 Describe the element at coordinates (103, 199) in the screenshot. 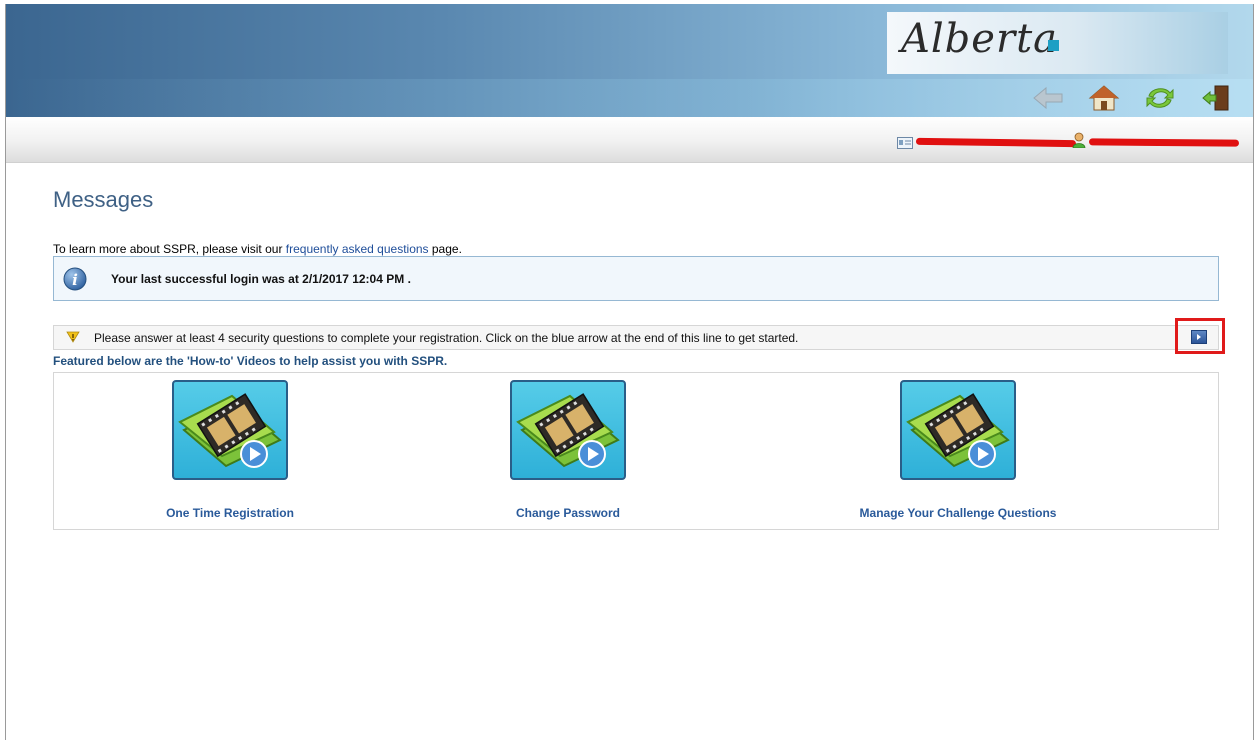

I see `page-title: Messages` at that location.